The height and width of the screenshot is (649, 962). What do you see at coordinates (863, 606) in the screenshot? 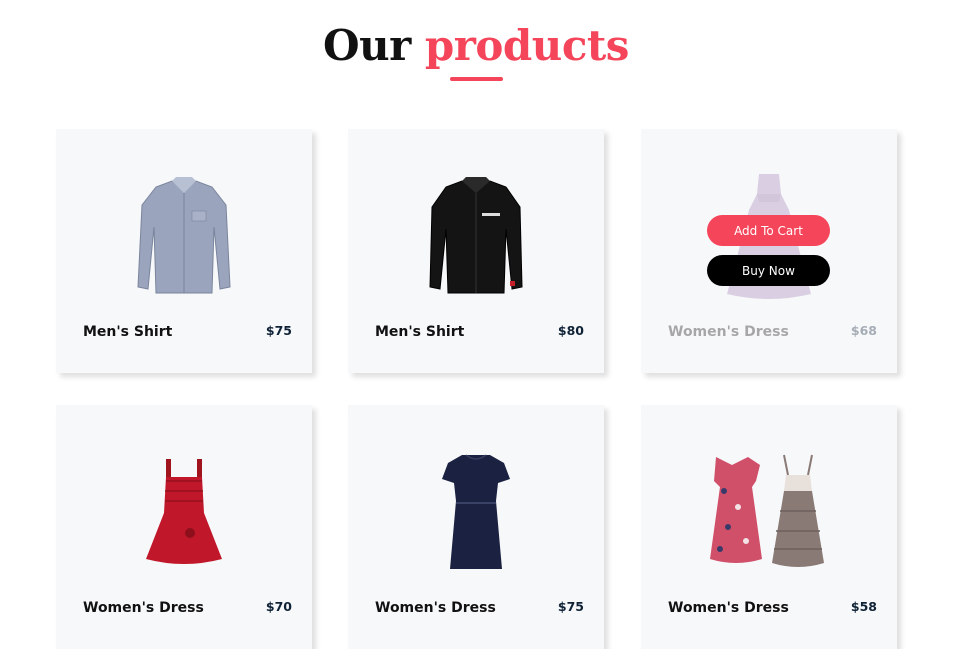
I see `product-price: $58` at bounding box center [863, 606].